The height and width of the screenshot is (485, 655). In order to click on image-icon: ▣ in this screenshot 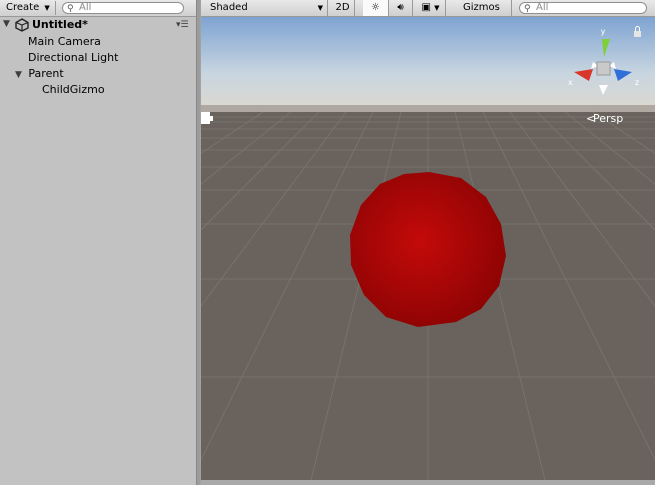, I will do `click(426, 7)`.